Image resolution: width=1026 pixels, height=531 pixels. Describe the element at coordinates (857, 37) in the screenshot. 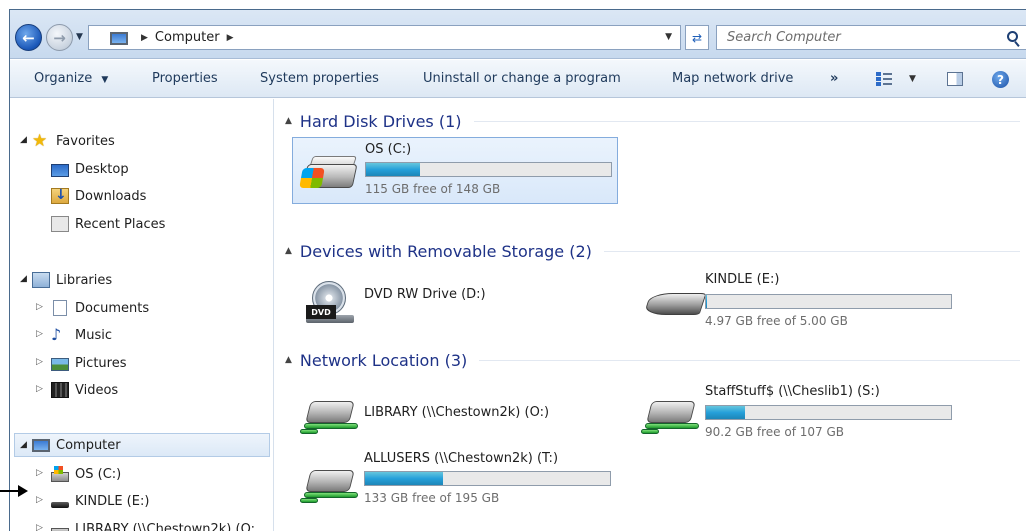

I see `search-input` at that location.